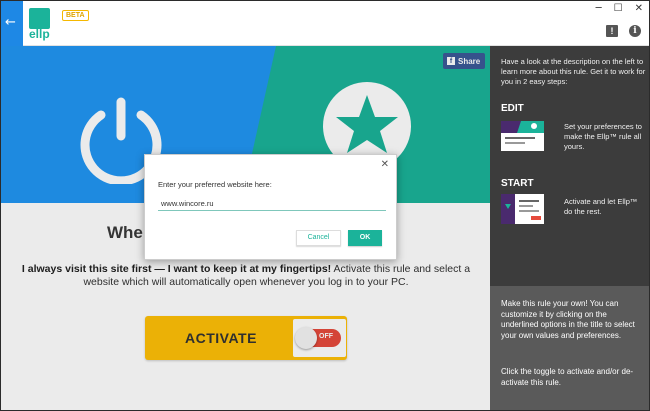 The width and height of the screenshot is (650, 411). I want to click on ellp-logo: ellp, so click(40, 24).